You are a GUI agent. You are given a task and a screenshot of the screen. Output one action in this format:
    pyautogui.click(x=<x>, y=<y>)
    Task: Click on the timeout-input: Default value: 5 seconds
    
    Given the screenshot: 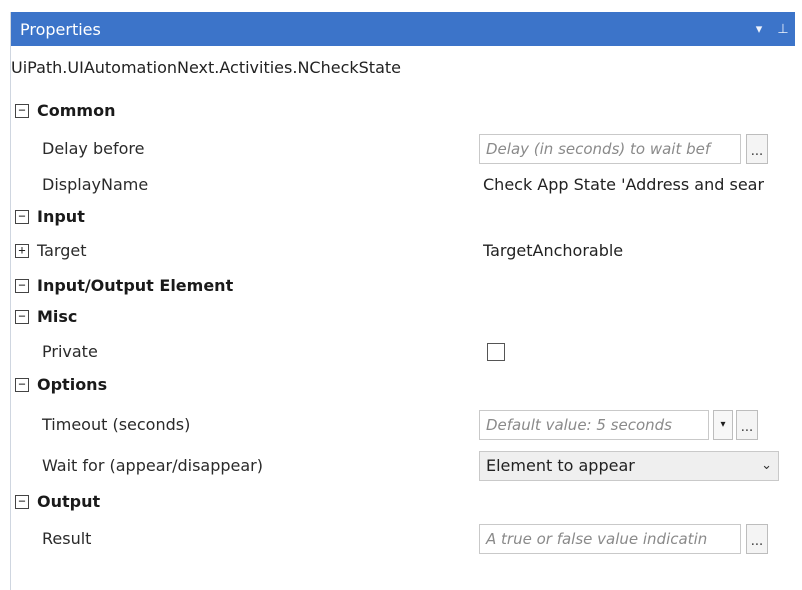 What is the action you would take?
    pyautogui.click(x=594, y=424)
    